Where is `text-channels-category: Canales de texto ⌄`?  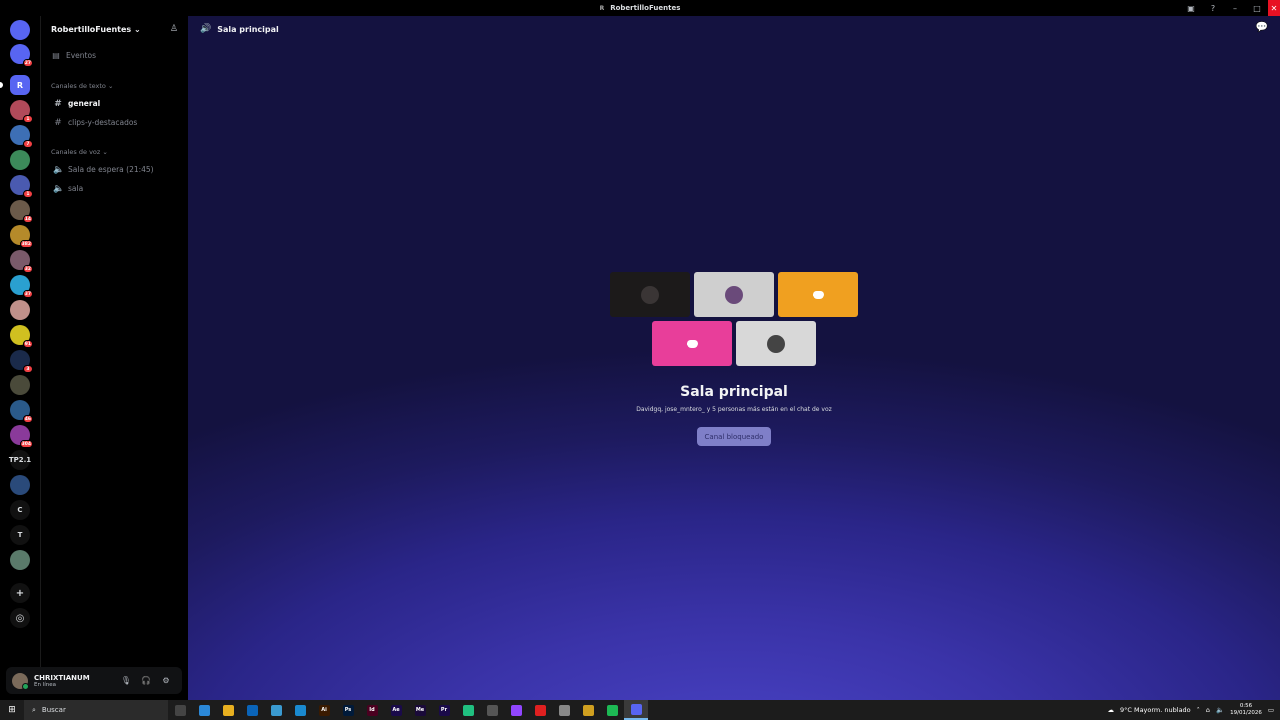
text-channels-category: Canales de texto ⌄ is located at coordinates (114, 86).